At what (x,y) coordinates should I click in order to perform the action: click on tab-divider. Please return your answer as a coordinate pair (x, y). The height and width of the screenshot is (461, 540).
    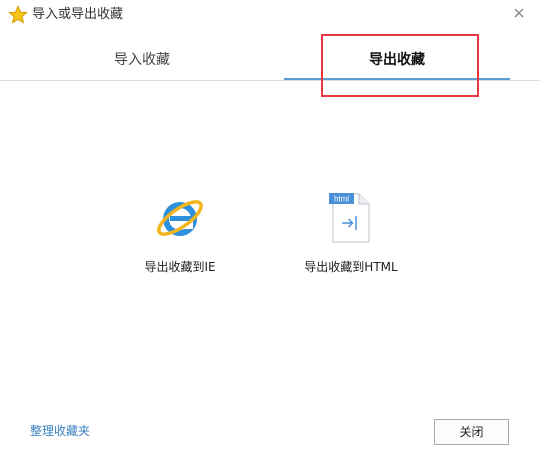
    Looking at the image, I should click on (270, 80).